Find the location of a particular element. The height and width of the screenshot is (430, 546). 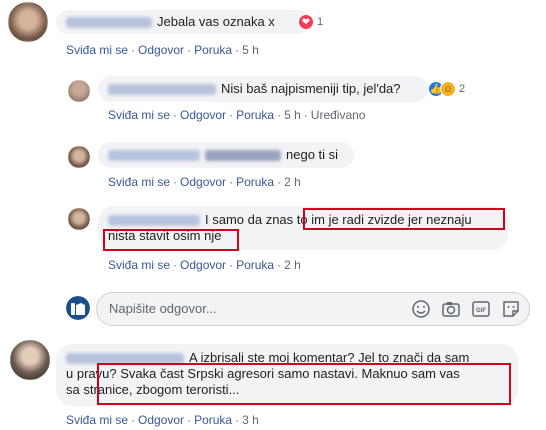

comment-text: u pravu? is located at coordinates (93, 373).